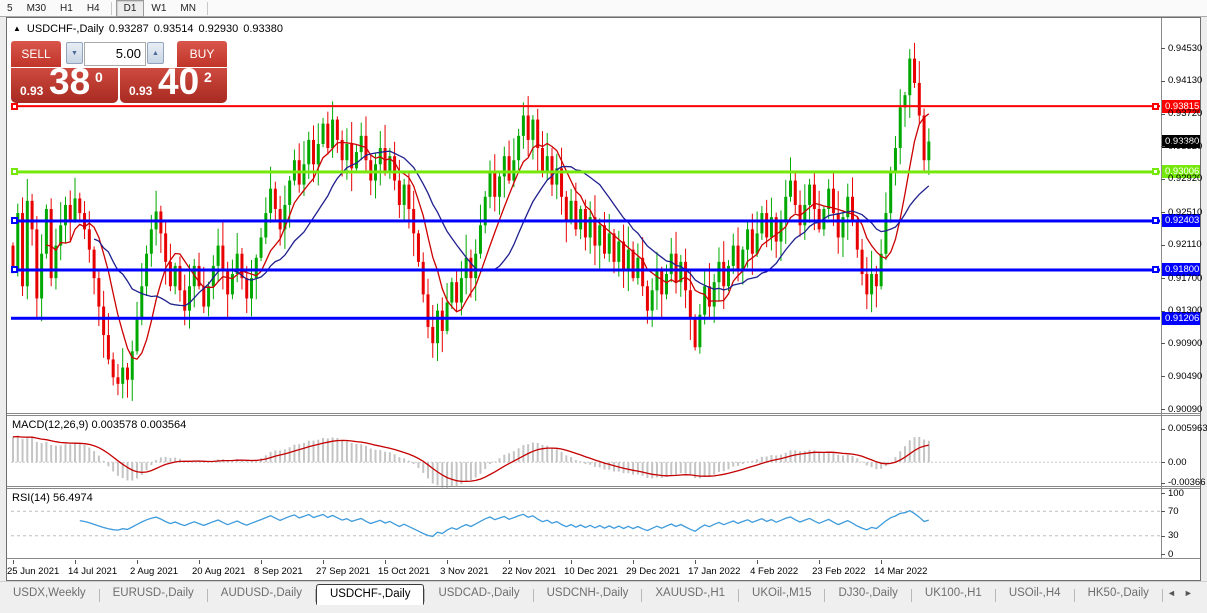  Describe the element at coordinates (261, 593) in the screenshot. I see `tab-audusd-daily: AUDUSD-,Daily` at that location.